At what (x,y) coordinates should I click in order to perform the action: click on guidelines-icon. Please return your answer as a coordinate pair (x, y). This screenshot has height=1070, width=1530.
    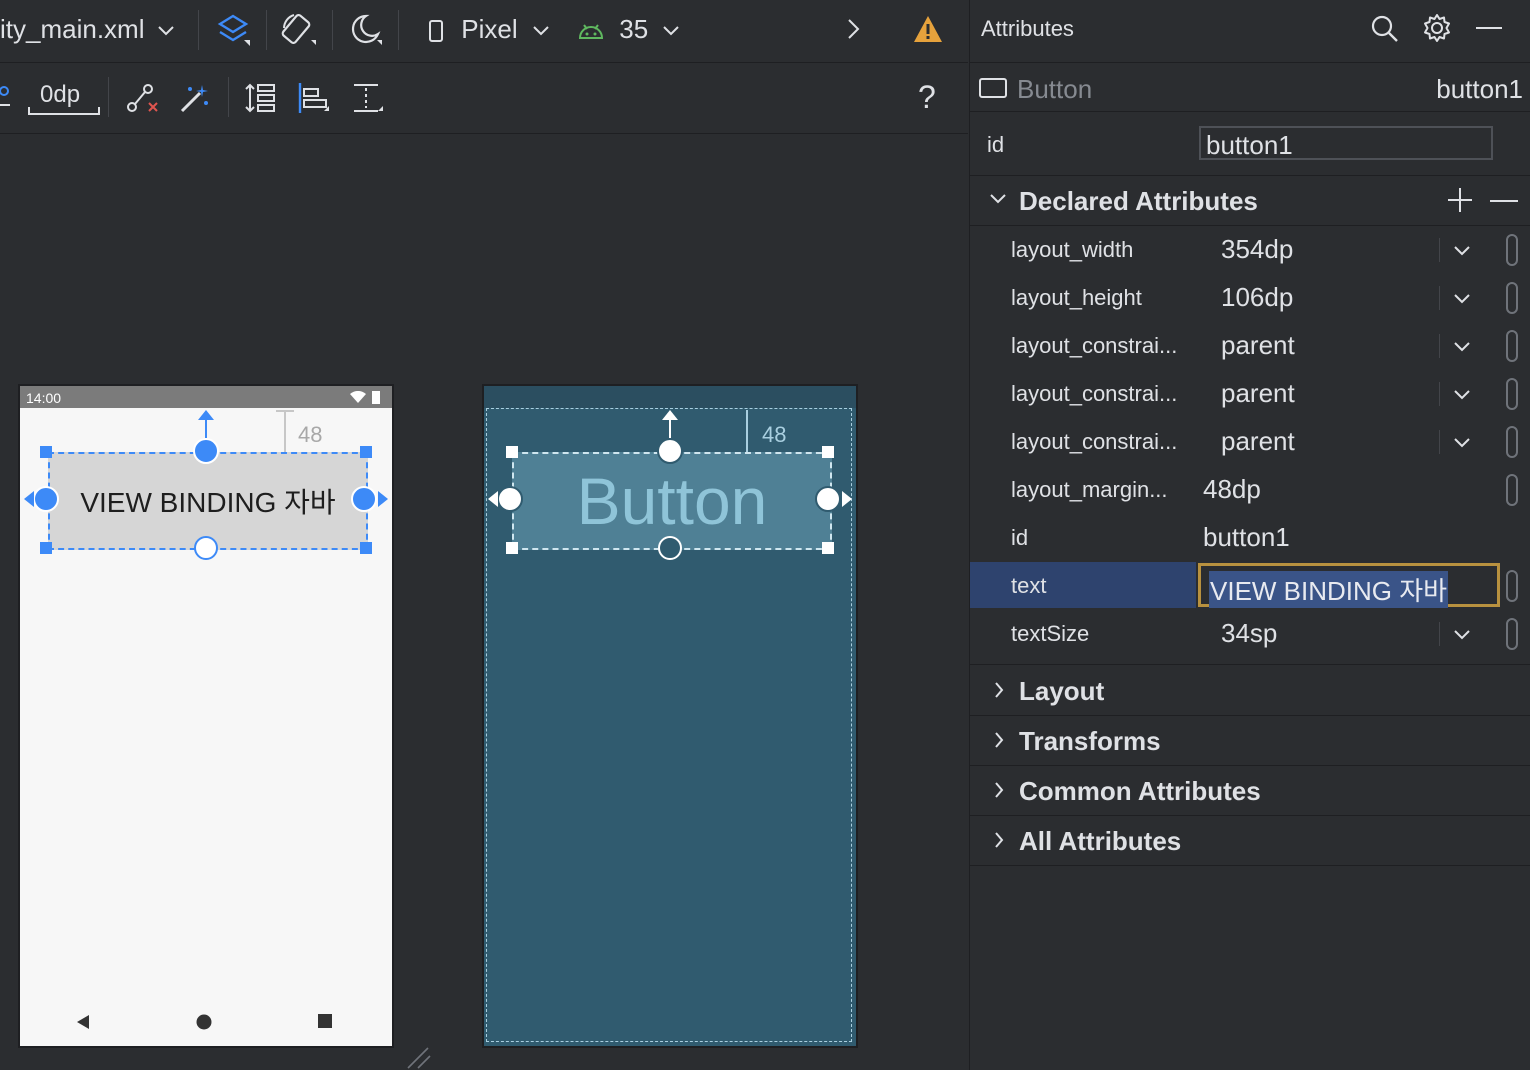
    Looking at the image, I should click on (367, 98).